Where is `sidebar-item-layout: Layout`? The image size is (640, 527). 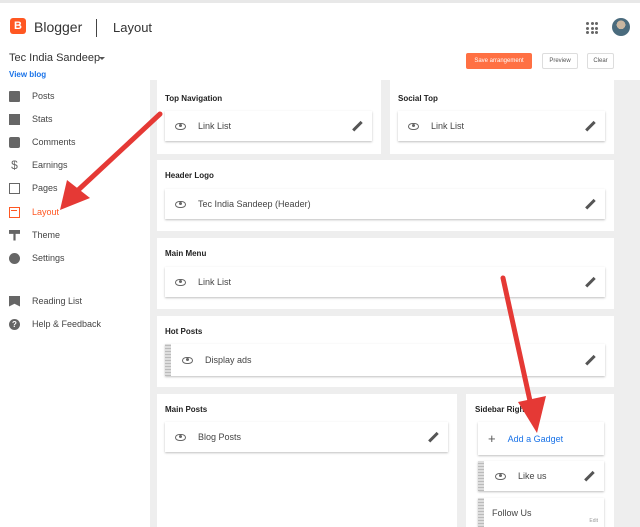 sidebar-item-layout: Layout is located at coordinates (34, 212).